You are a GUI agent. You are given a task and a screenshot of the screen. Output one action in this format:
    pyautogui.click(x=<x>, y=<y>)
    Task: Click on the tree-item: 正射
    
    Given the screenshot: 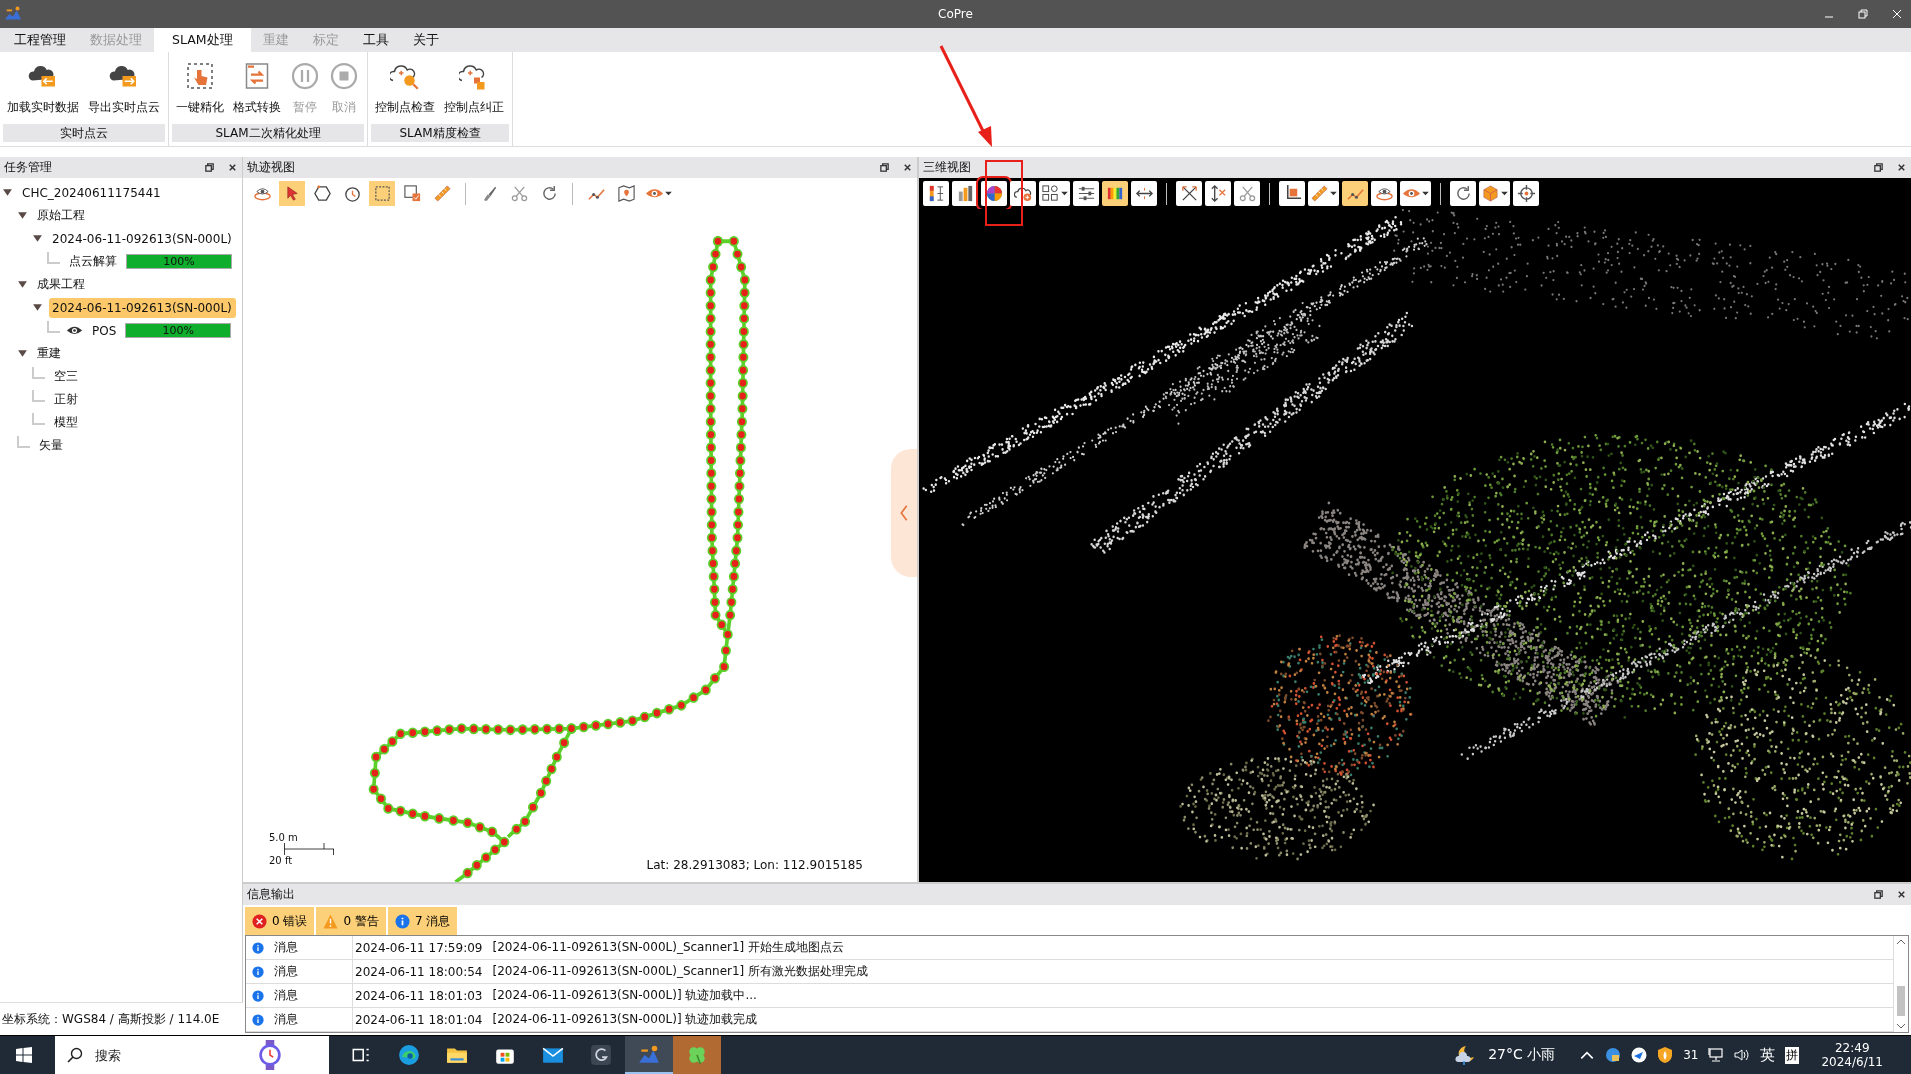 What is the action you would take?
    pyautogui.click(x=66, y=399)
    